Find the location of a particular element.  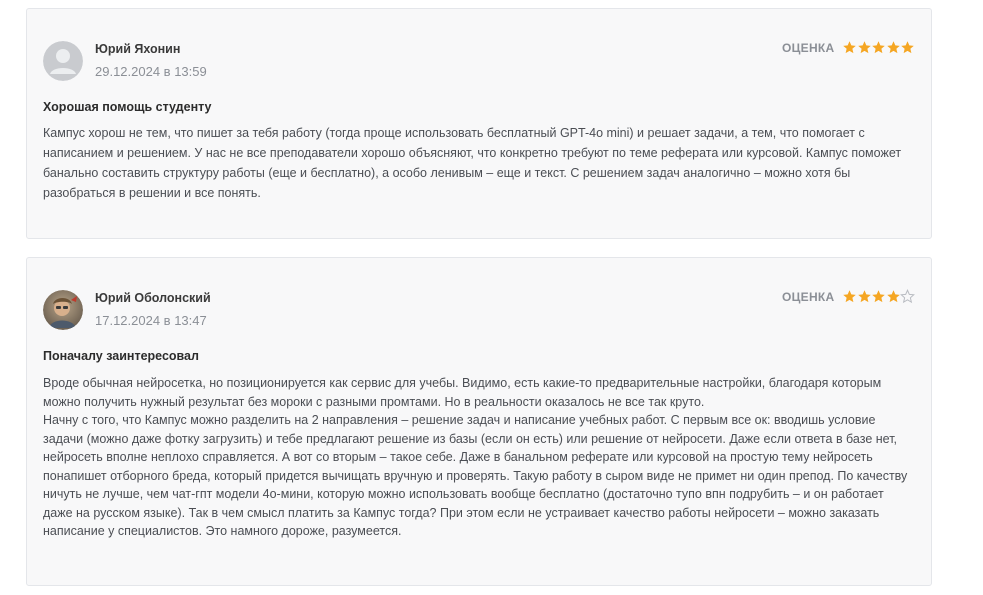

star-empty-icon is located at coordinates (907, 296).